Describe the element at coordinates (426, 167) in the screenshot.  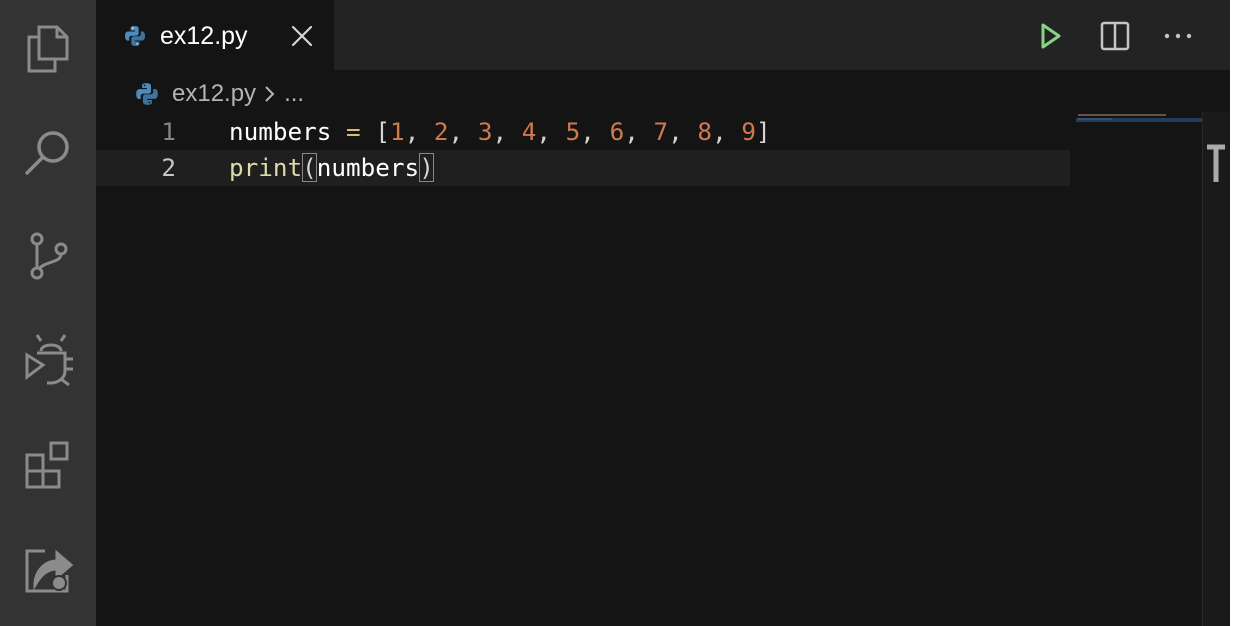
I see `token-paren-matched: )` at that location.